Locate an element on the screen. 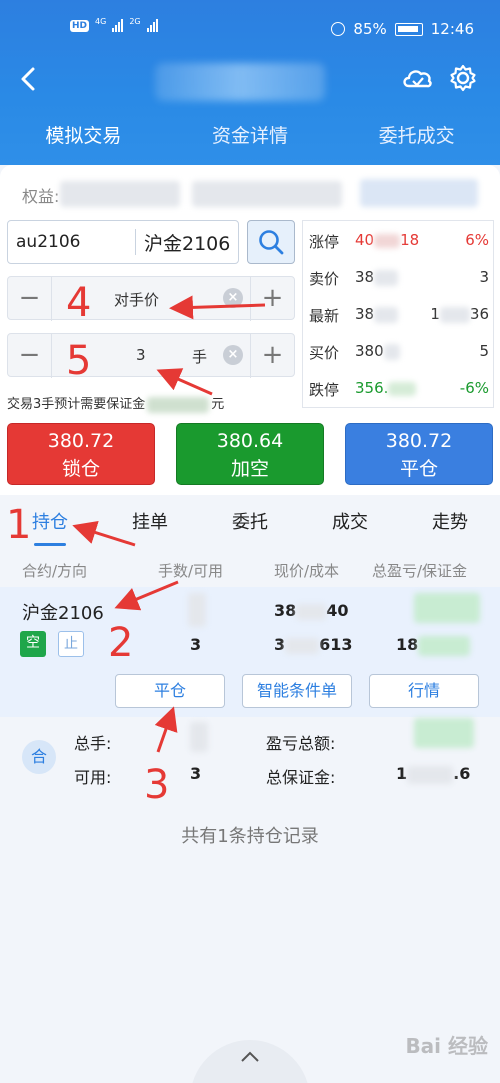  tab-orders-fills: 委托成交 is located at coordinates (416, 138).